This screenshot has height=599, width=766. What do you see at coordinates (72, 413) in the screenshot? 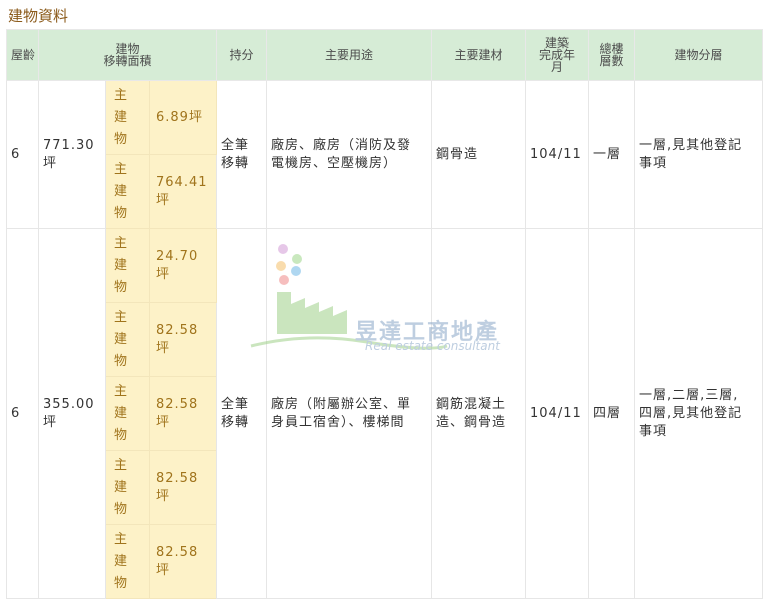
I see `area-cell: 355.00 坪` at bounding box center [72, 413].